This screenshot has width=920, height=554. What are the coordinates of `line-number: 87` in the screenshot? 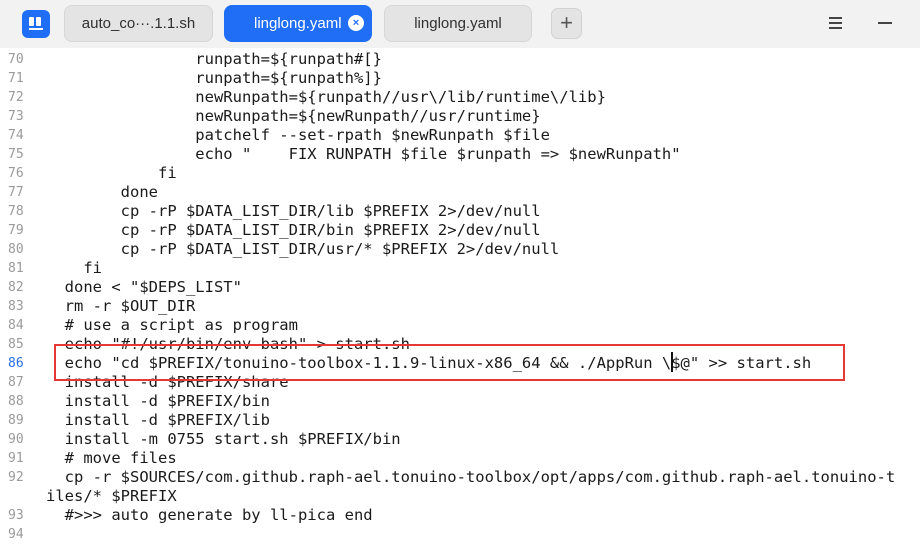 It's located at (16, 382).